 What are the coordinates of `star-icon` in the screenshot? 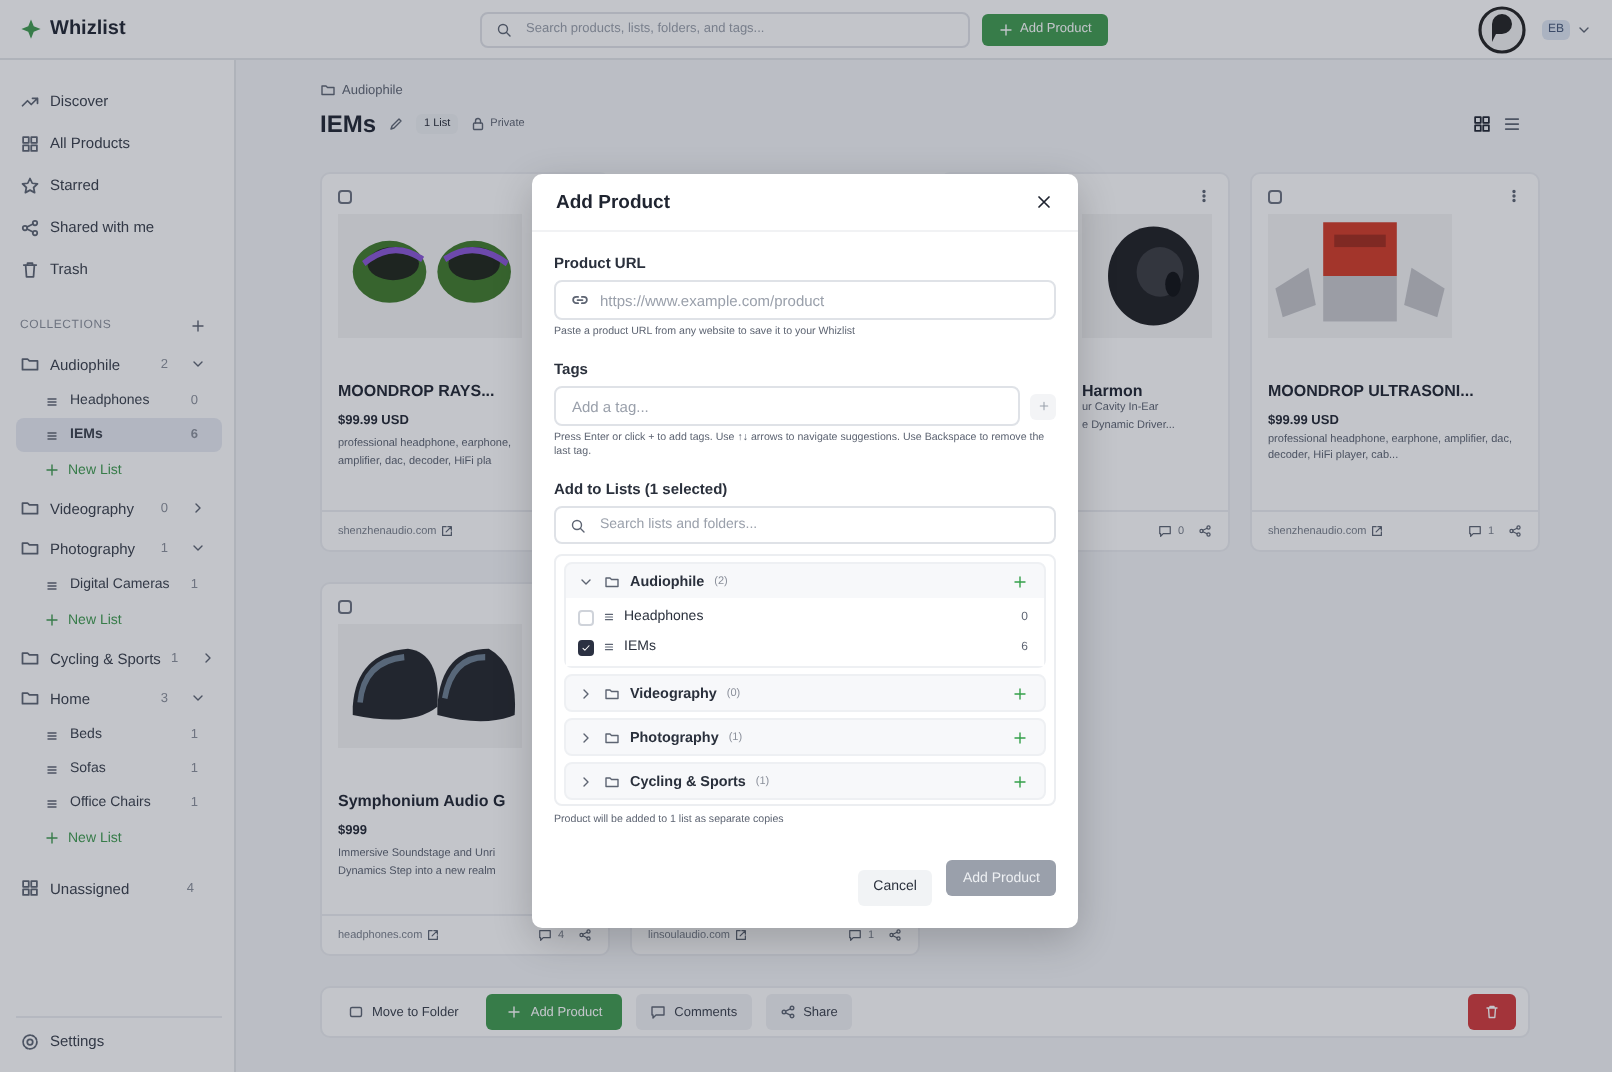 It's located at (30, 185).